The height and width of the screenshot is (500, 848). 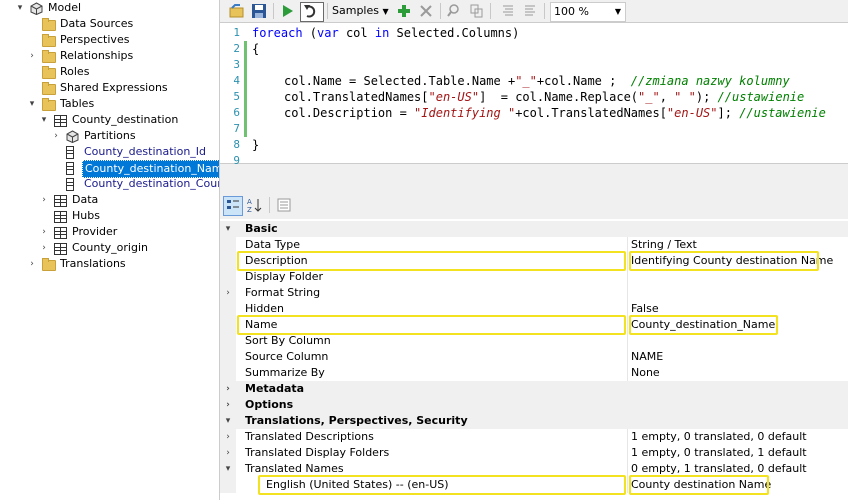 I want to click on property-value: 1 empty, 0 translated, 1 default, so click(x=719, y=453).